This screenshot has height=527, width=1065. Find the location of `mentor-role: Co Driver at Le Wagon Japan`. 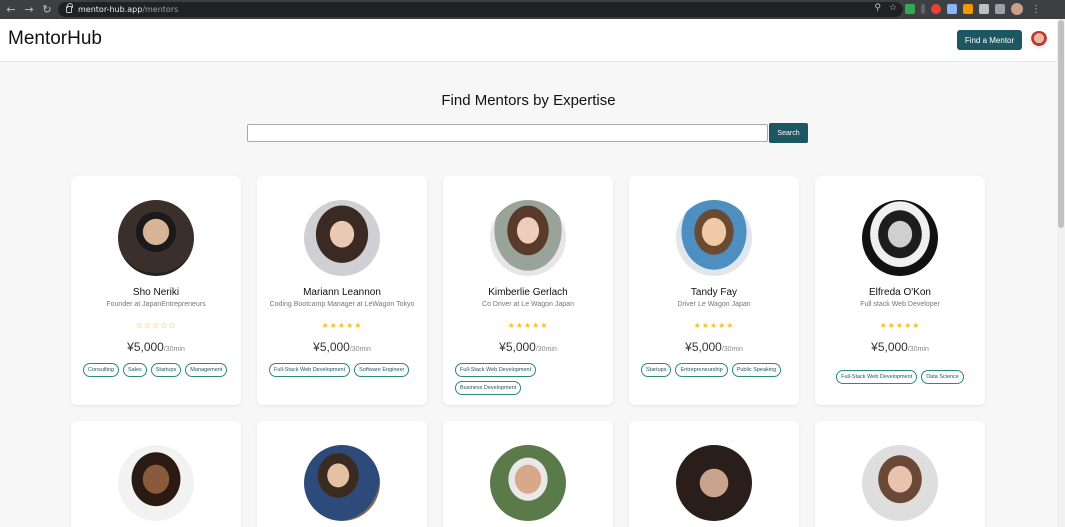

mentor-role: Co Driver at Le Wagon Japan is located at coordinates (528, 304).